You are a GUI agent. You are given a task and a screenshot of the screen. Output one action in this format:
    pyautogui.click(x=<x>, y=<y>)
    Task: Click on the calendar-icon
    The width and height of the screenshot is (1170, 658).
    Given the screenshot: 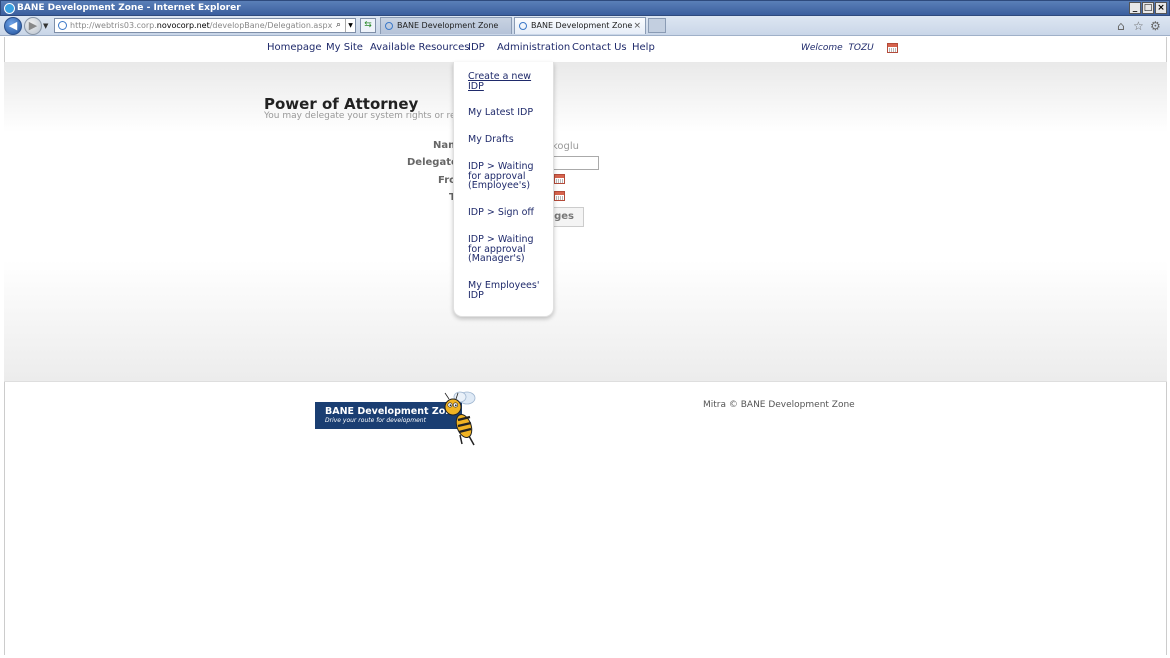 What is the action you would take?
    pyautogui.click(x=892, y=48)
    